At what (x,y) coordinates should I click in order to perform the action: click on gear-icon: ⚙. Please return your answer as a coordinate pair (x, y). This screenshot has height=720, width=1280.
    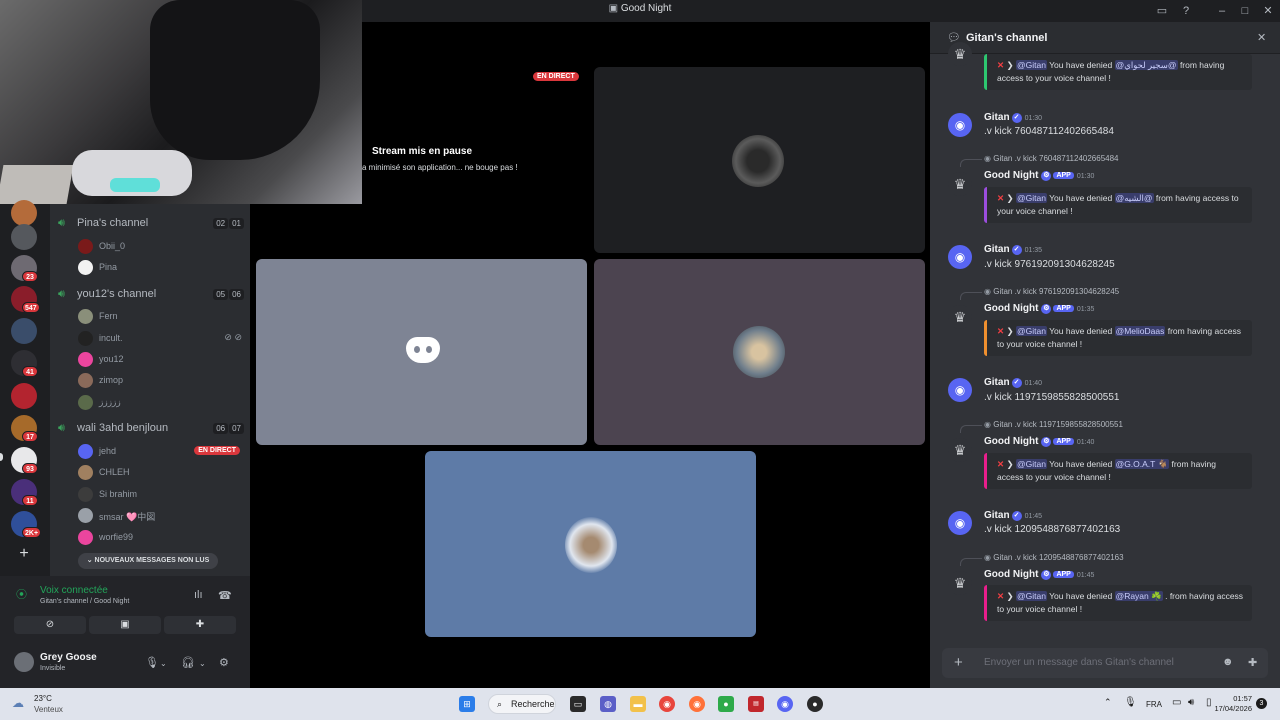
    Looking at the image, I should click on (224, 662).